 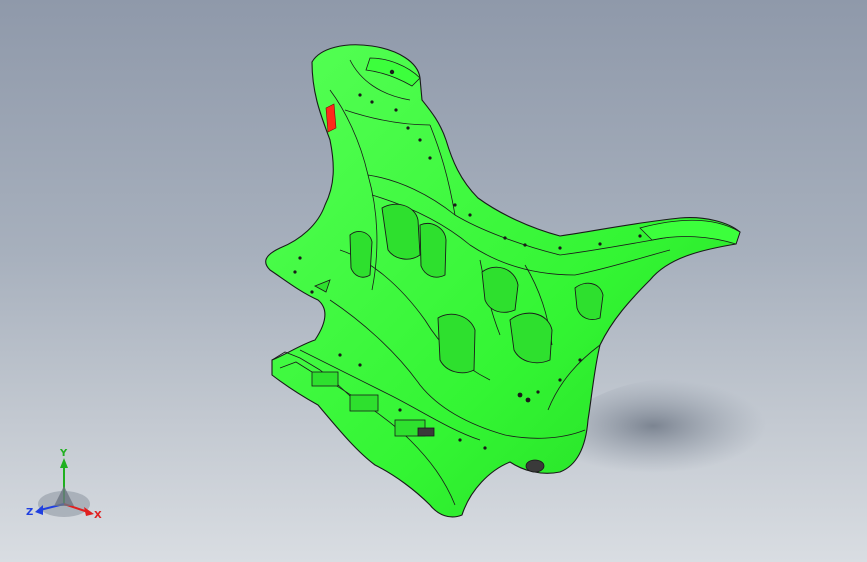 I want to click on flange-hole, so click(x=392, y=72).